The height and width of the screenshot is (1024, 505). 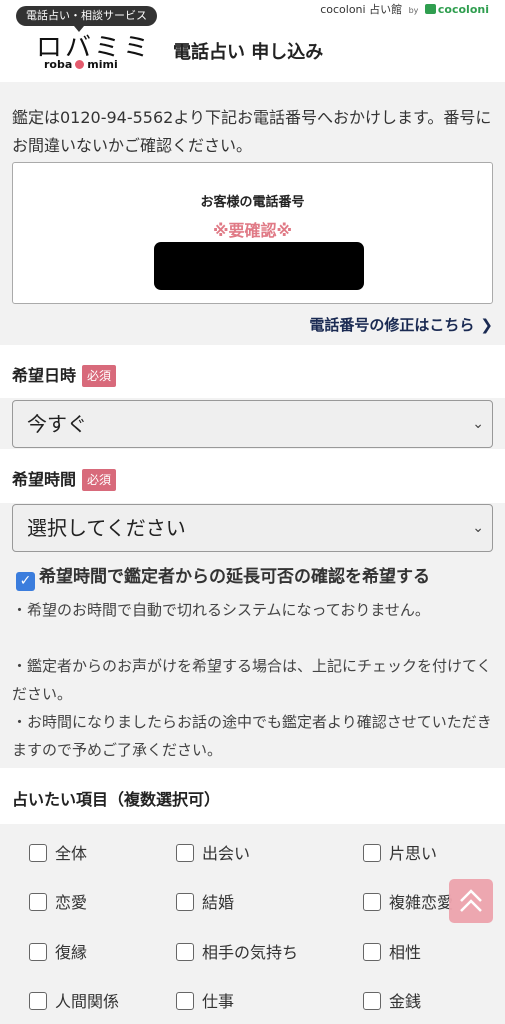 What do you see at coordinates (58, 951) in the screenshot?
I see `topic-checkbox: 復縁` at bounding box center [58, 951].